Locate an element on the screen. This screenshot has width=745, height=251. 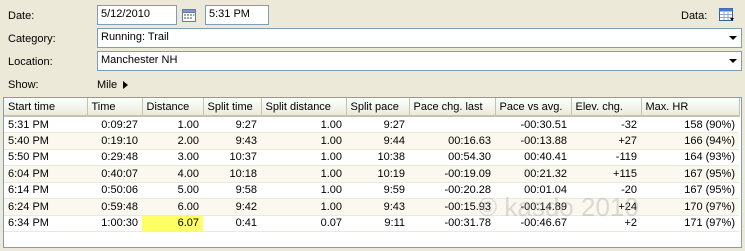
table-cell: 9:59 is located at coordinates (377, 190).